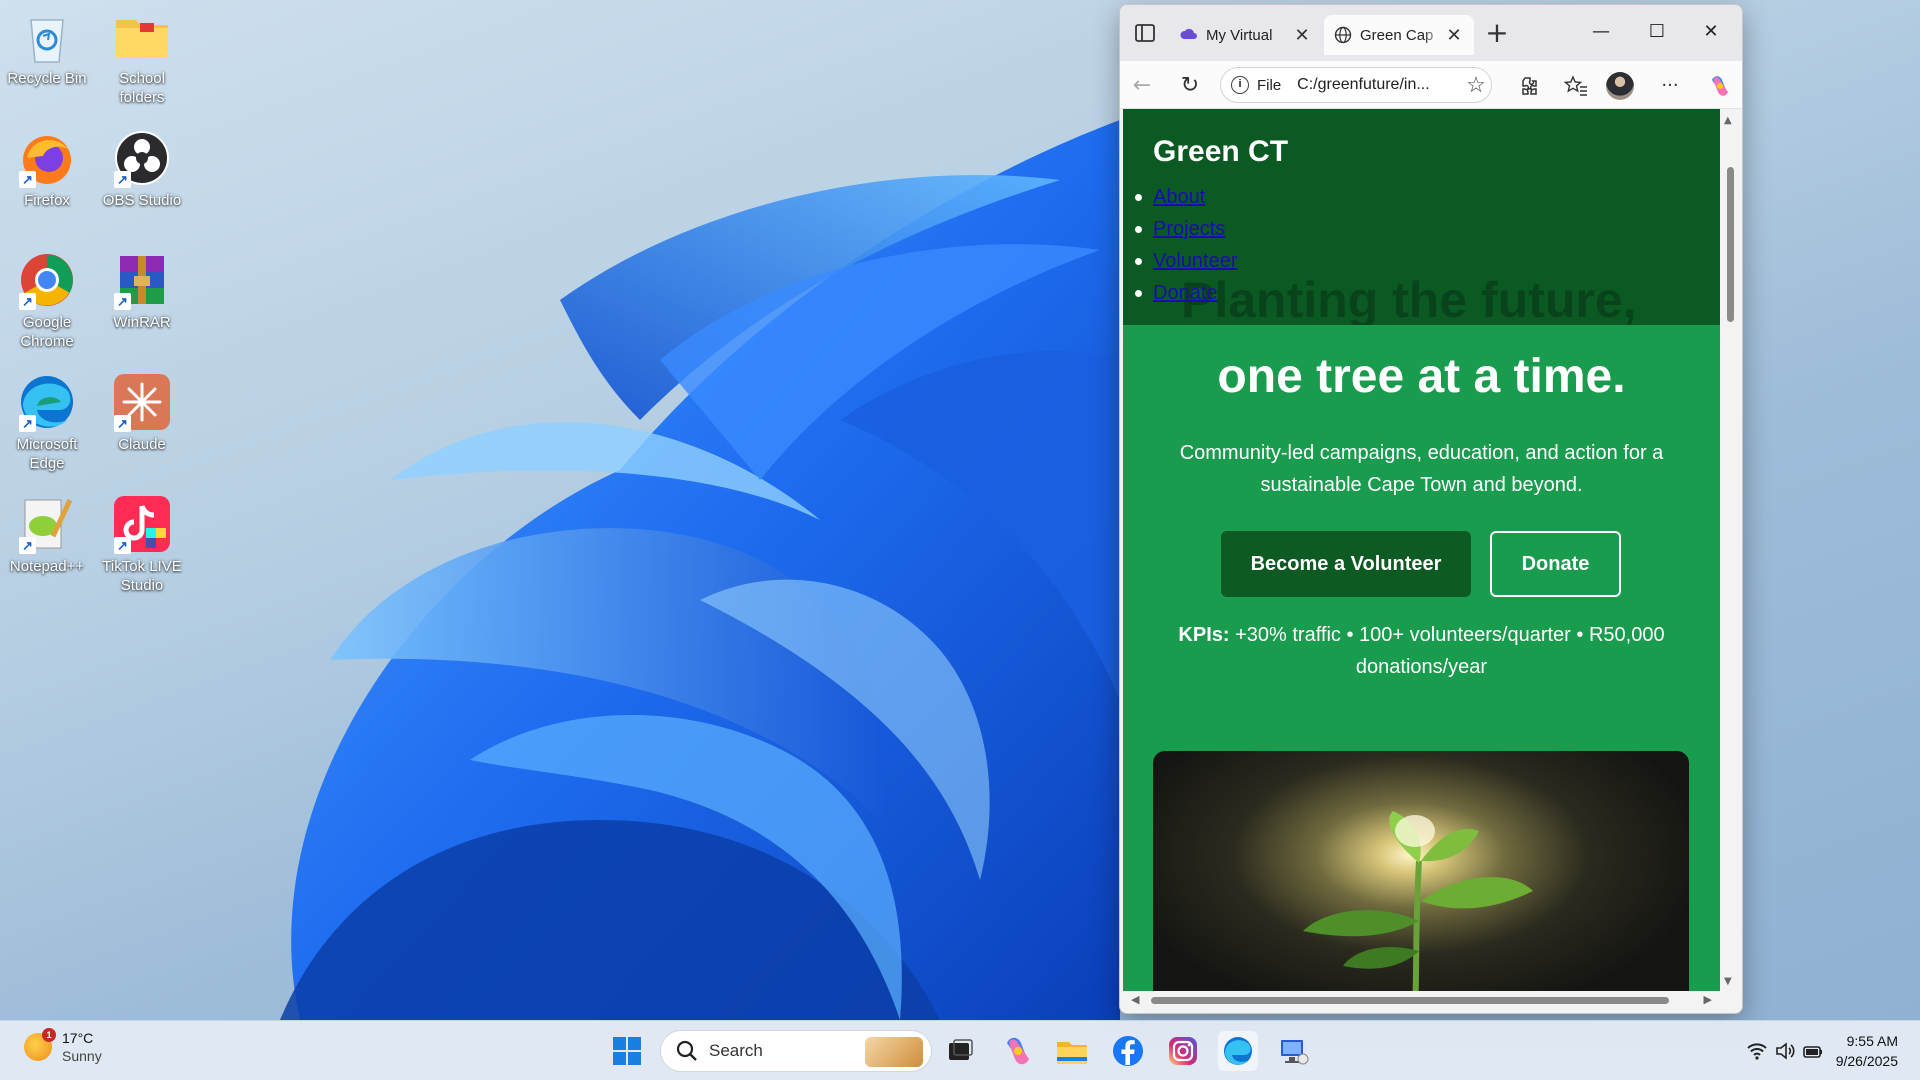 The image size is (1920, 1080). I want to click on tab-bar: My Virtual ✕ Green Cap ✕ + — ☐ ✕, so click(1431, 33).